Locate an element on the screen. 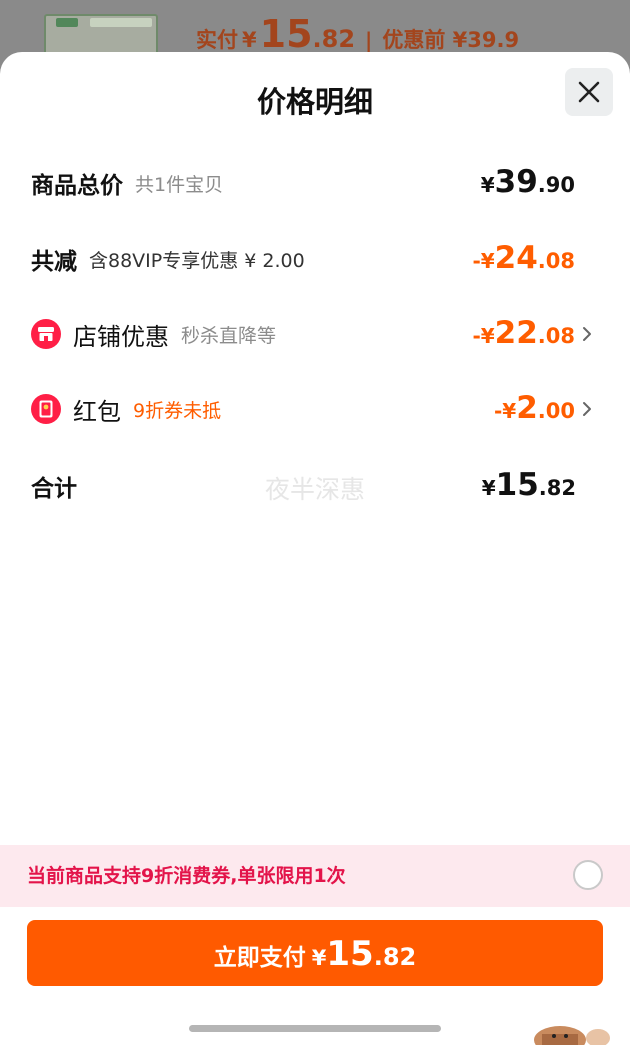 This screenshot has width=630, height=1045. row-total-amount: ¥ 39 .90 is located at coordinates (528, 183).